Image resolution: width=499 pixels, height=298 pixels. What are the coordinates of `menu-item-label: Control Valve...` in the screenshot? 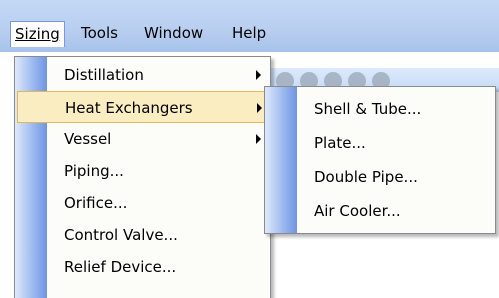 It's located at (121, 235).